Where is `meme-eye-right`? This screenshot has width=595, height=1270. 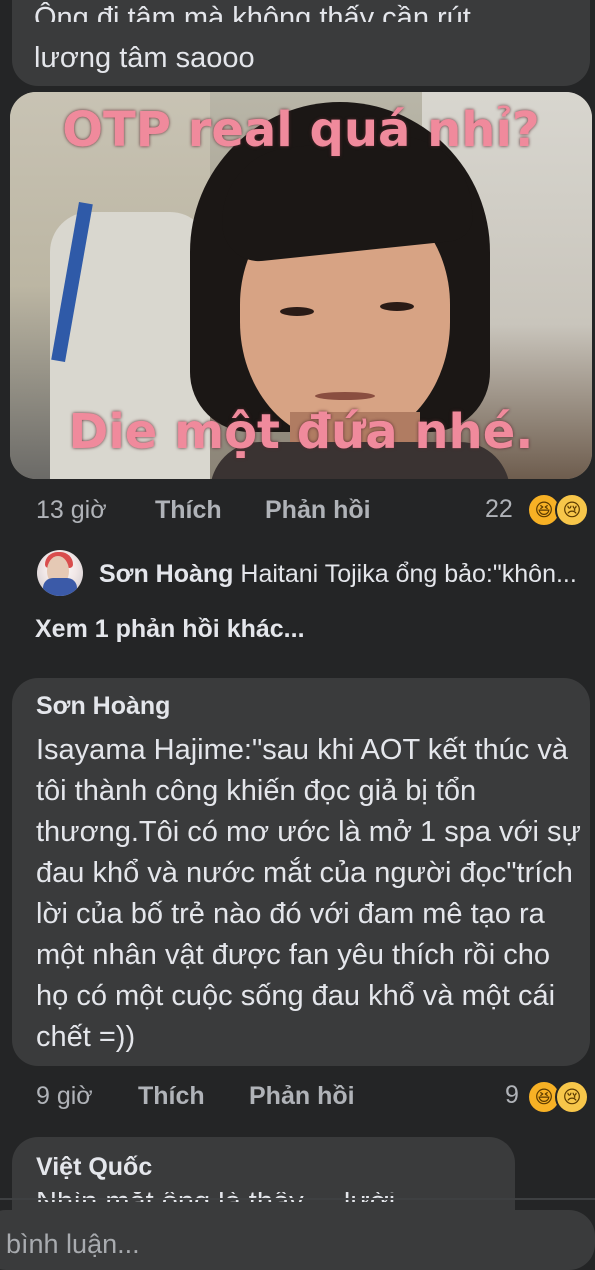 meme-eye-right is located at coordinates (397, 306).